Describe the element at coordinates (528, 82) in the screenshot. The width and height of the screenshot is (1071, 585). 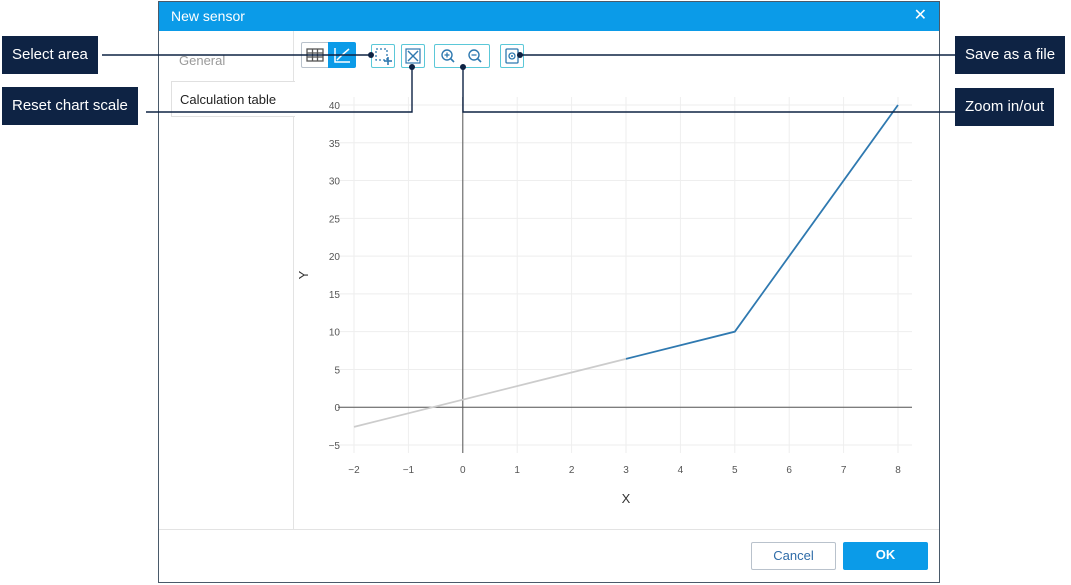
I see `callout-leaders` at that location.